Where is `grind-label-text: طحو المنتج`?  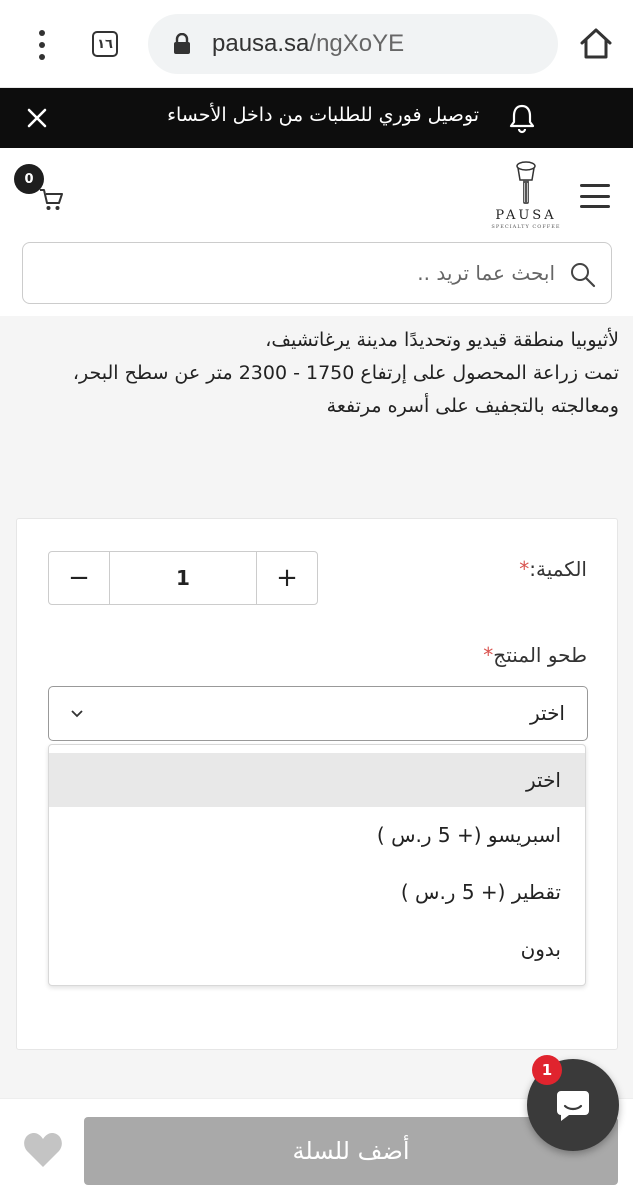 grind-label-text: طحو المنتج is located at coordinates (540, 655).